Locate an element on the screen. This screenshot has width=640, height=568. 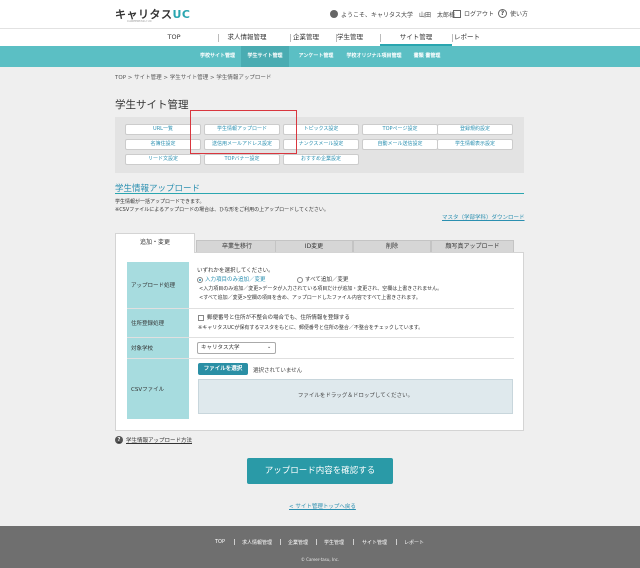
footer-link-student: 学生管理 is located at coordinates (334, 542).